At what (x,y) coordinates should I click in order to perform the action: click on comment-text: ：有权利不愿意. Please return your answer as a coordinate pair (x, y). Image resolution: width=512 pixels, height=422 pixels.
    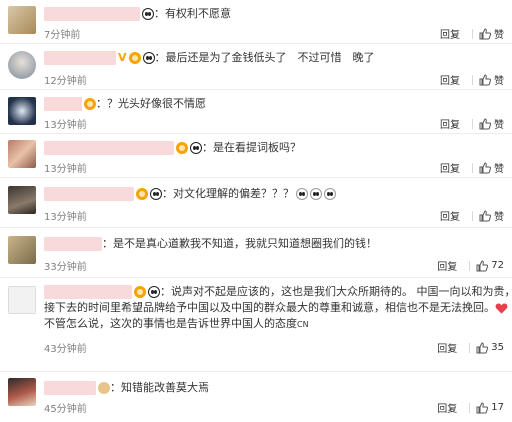
    Looking at the image, I should click on (192, 13).